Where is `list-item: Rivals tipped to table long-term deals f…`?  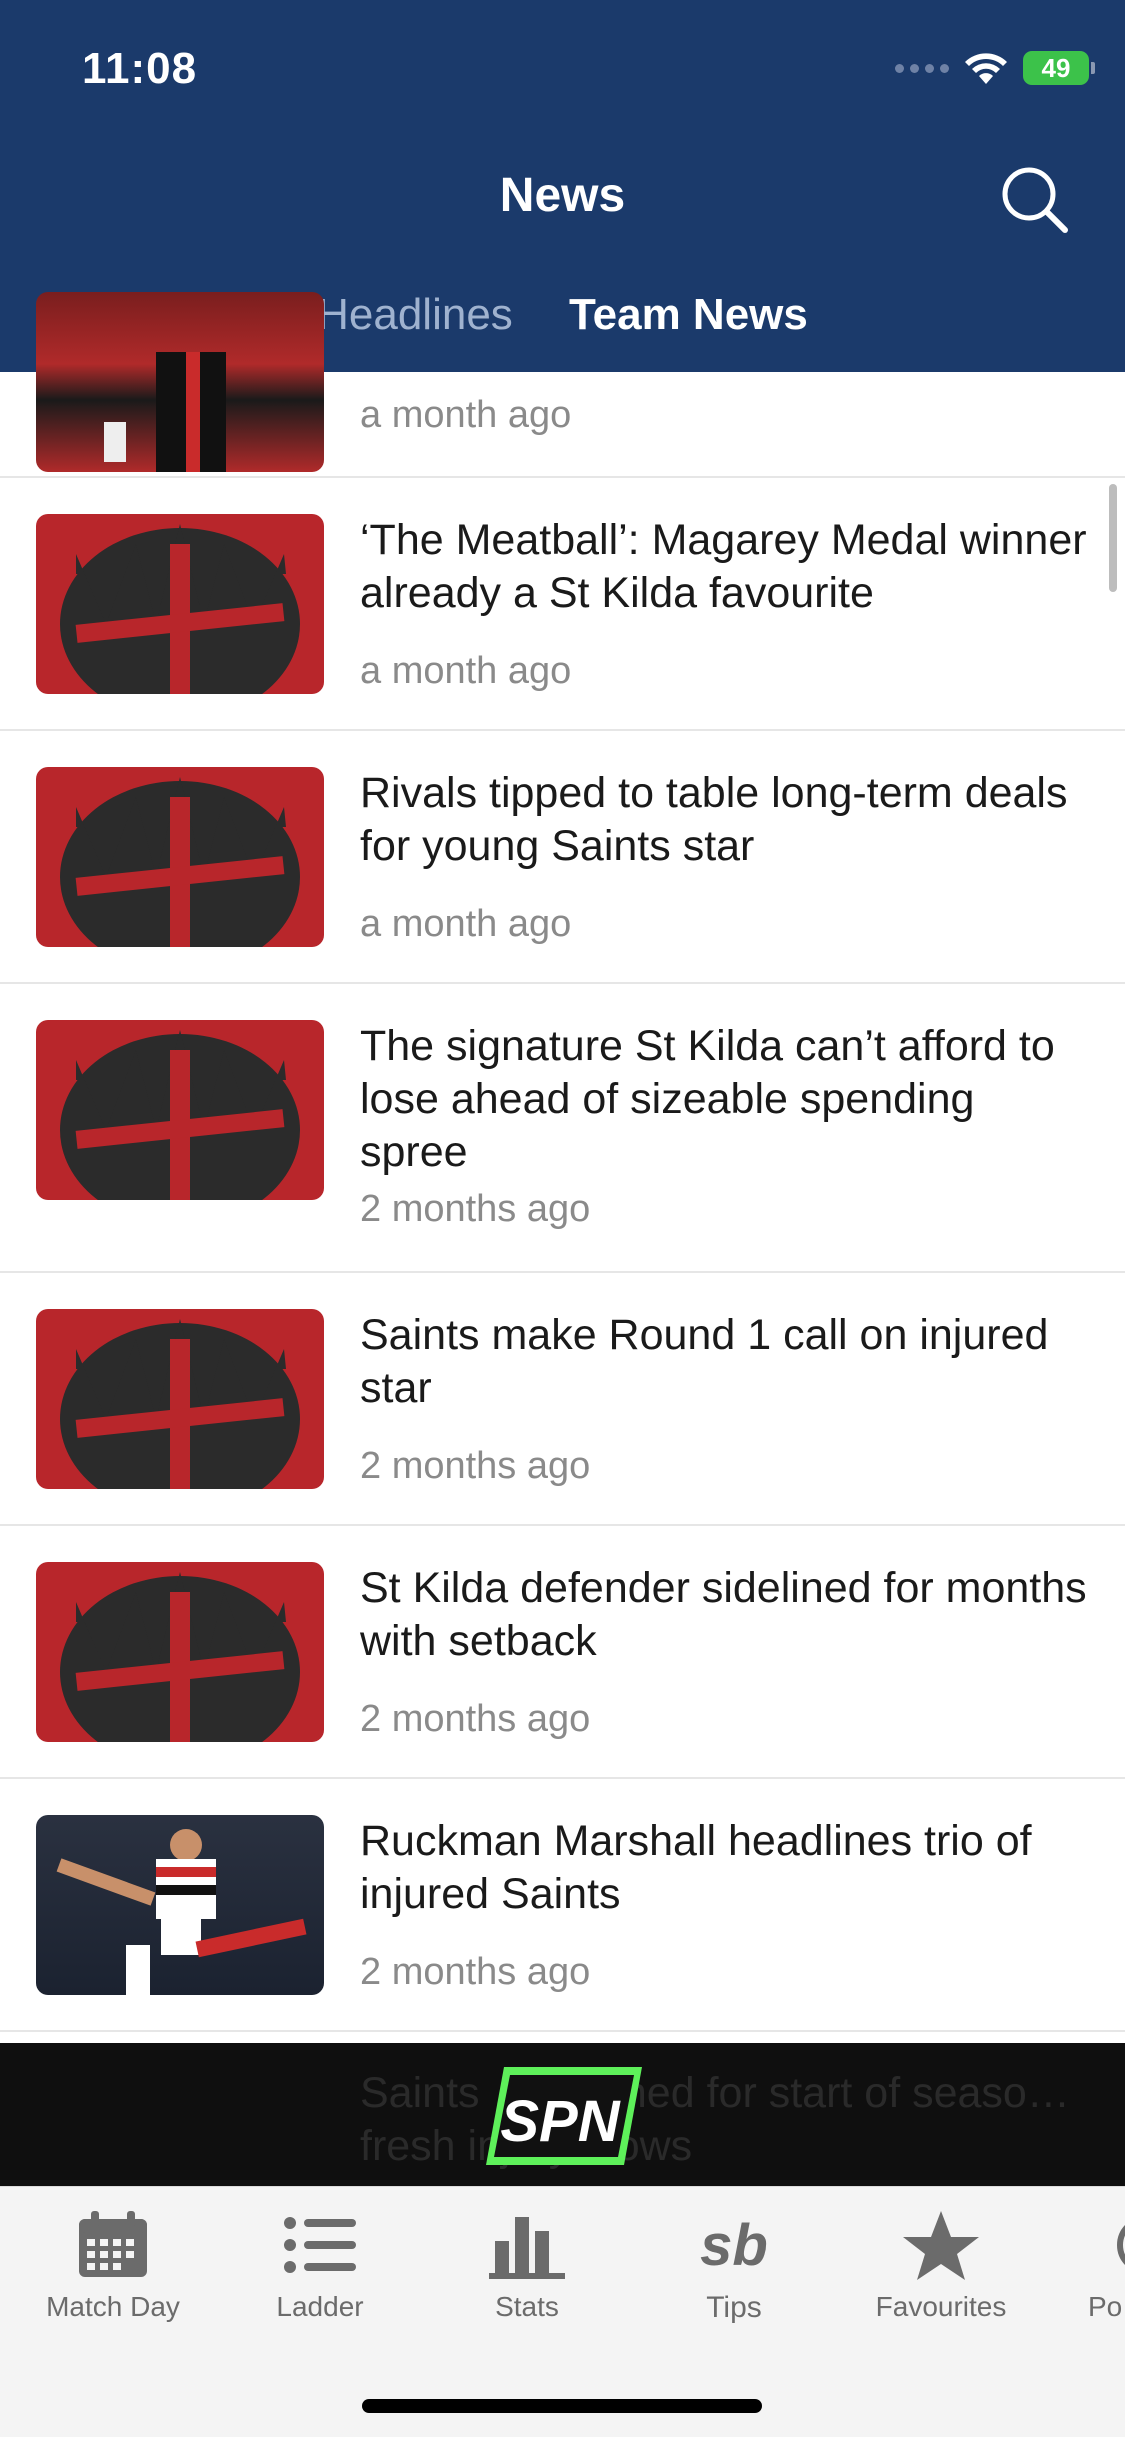
list-item: Rivals tipped to table long-term deals f… is located at coordinates (562, 857).